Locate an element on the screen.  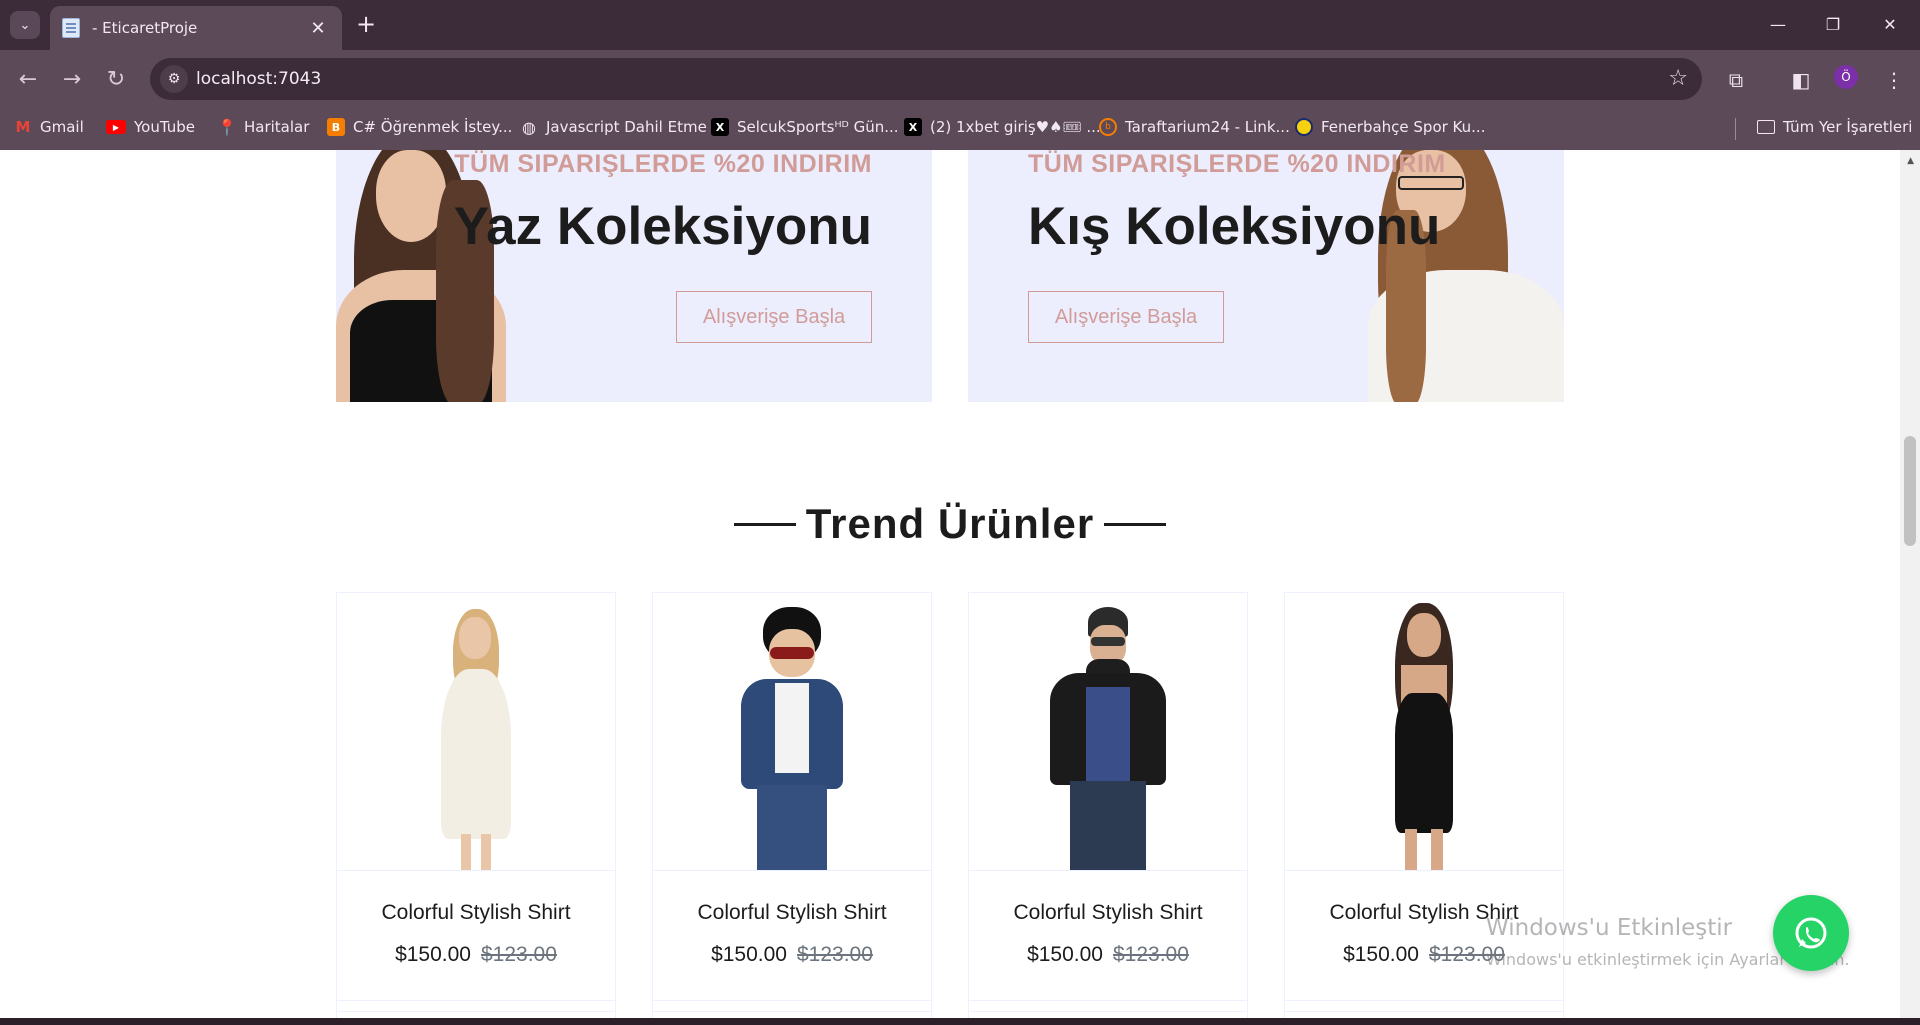
summer-model-image is located at coordinates (426, 276).